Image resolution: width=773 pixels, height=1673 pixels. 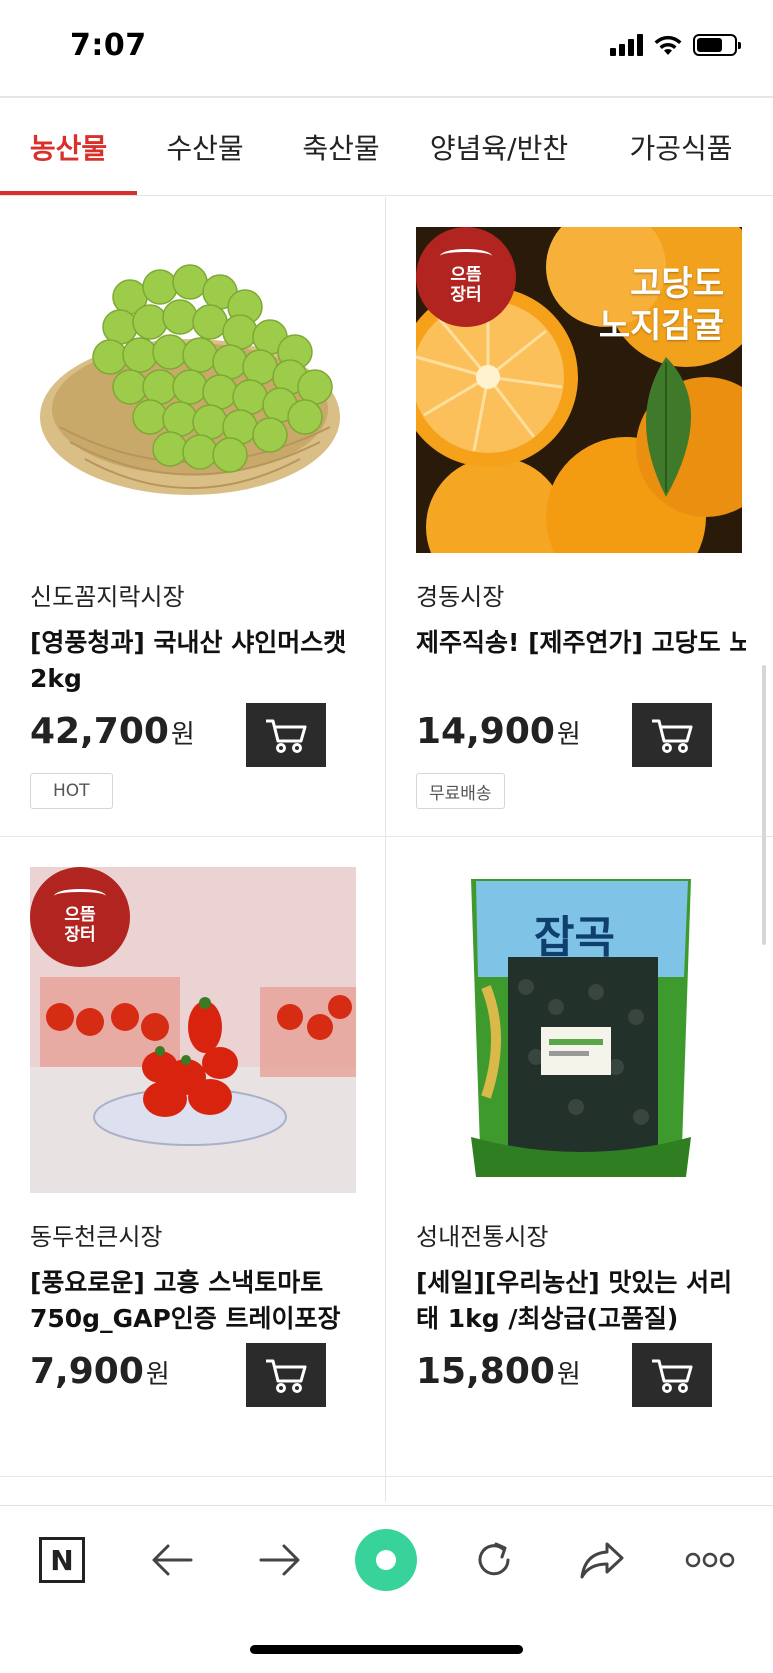 What do you see at coordinates (460, 597) in the screenshot?
I see `market-name: 경동시장` at bounding box center [460, 597].